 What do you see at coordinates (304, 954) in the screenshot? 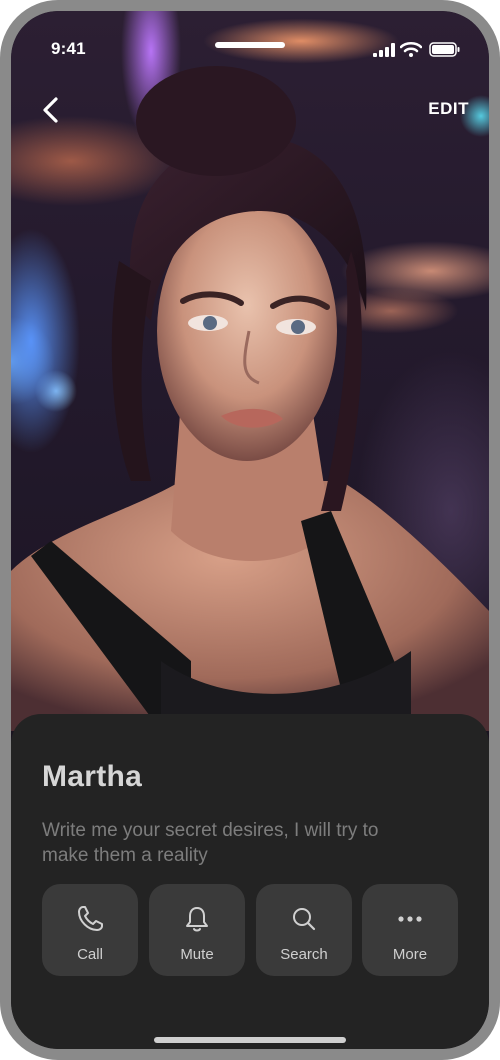
I see `search-label: Search` at bounding box center [304, 954].